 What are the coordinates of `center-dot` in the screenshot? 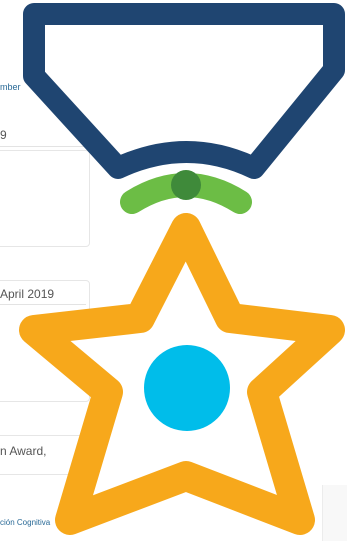 It's located at (187, 388).